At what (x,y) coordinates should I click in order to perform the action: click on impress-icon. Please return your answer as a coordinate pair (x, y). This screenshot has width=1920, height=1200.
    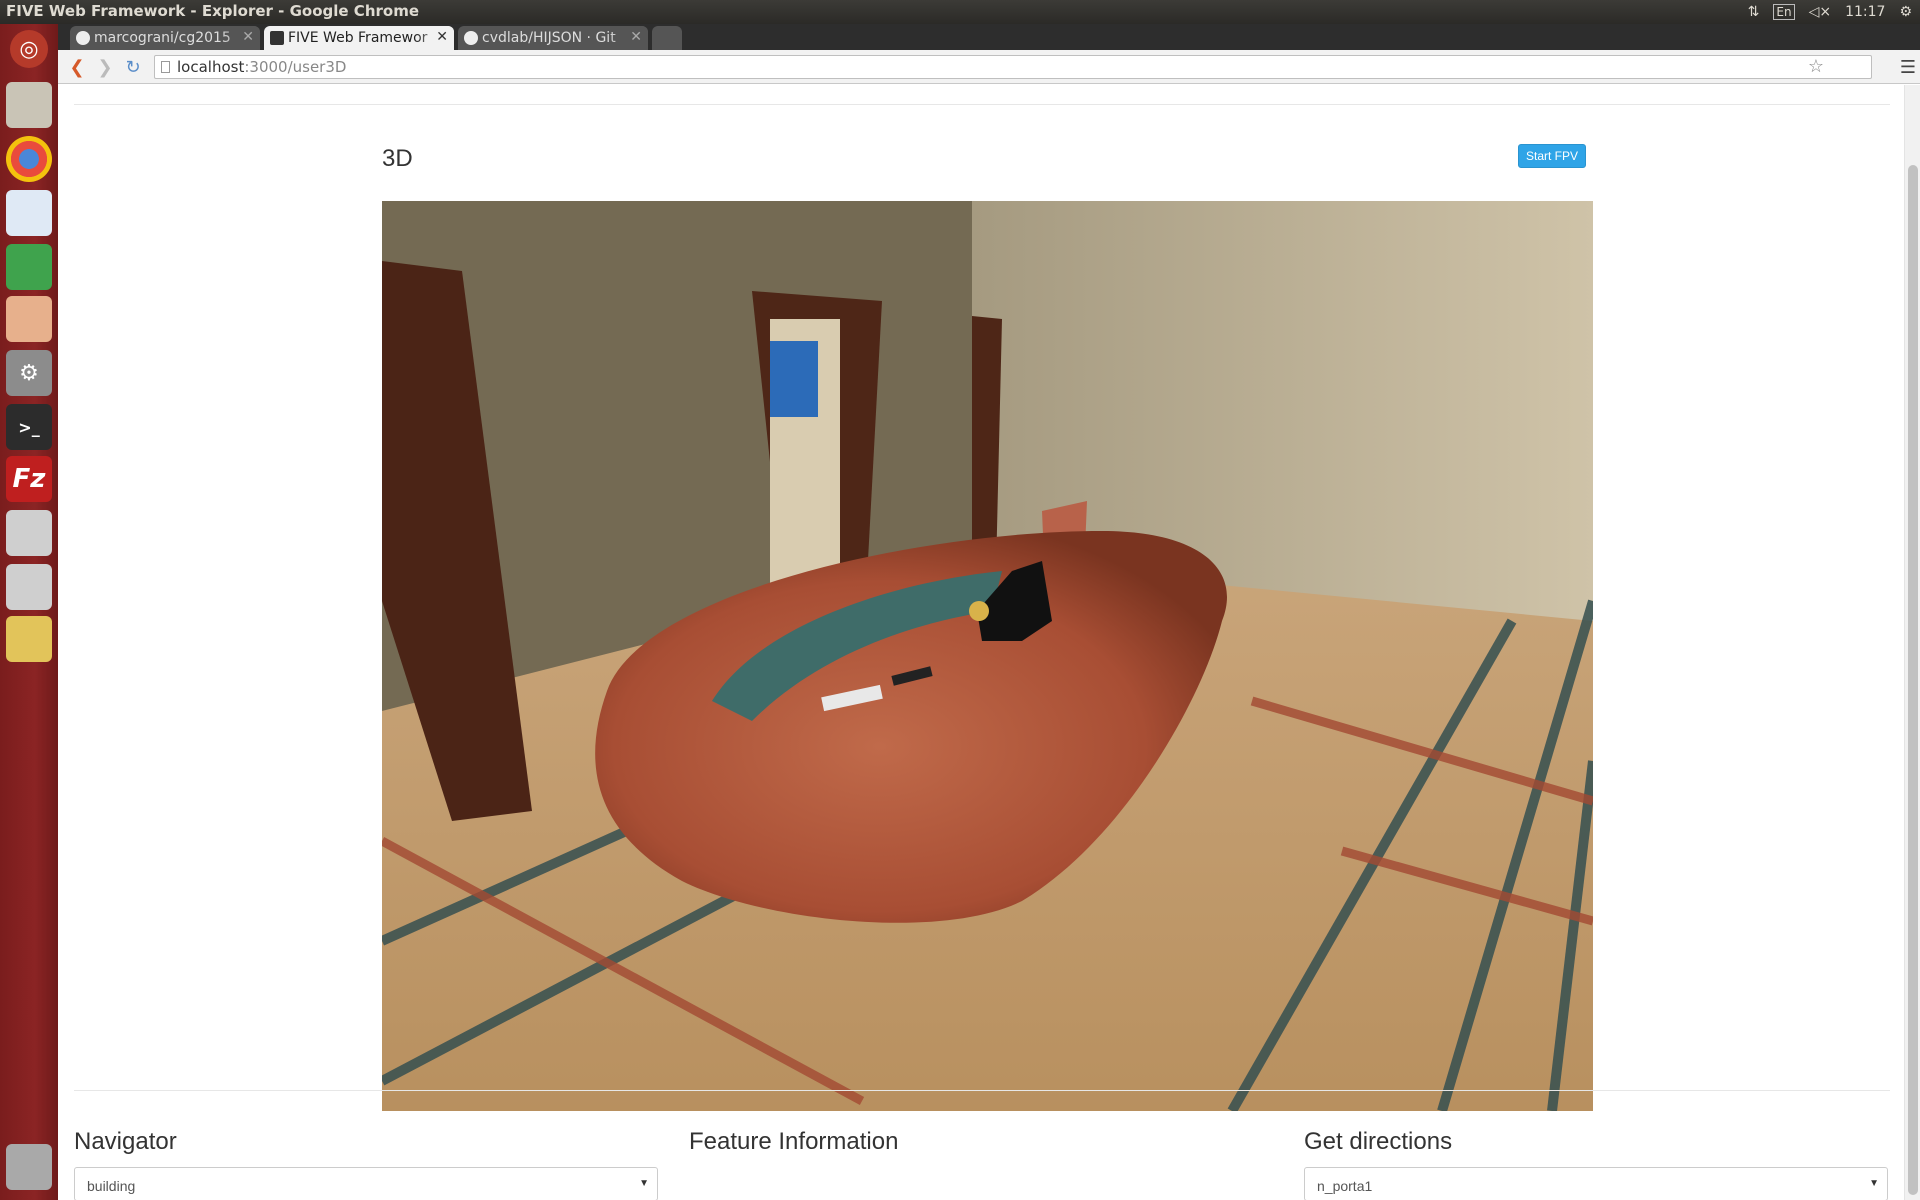
    Looking at the image, I should click on (29, 319).